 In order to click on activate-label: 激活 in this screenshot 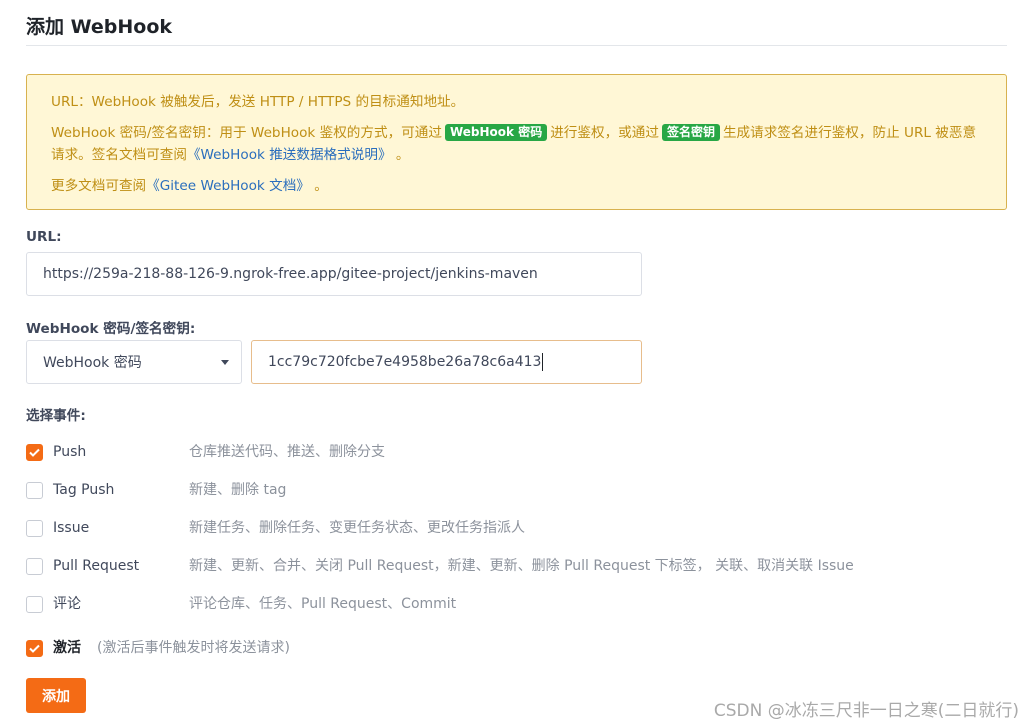, I will do `click(67, 648)`.